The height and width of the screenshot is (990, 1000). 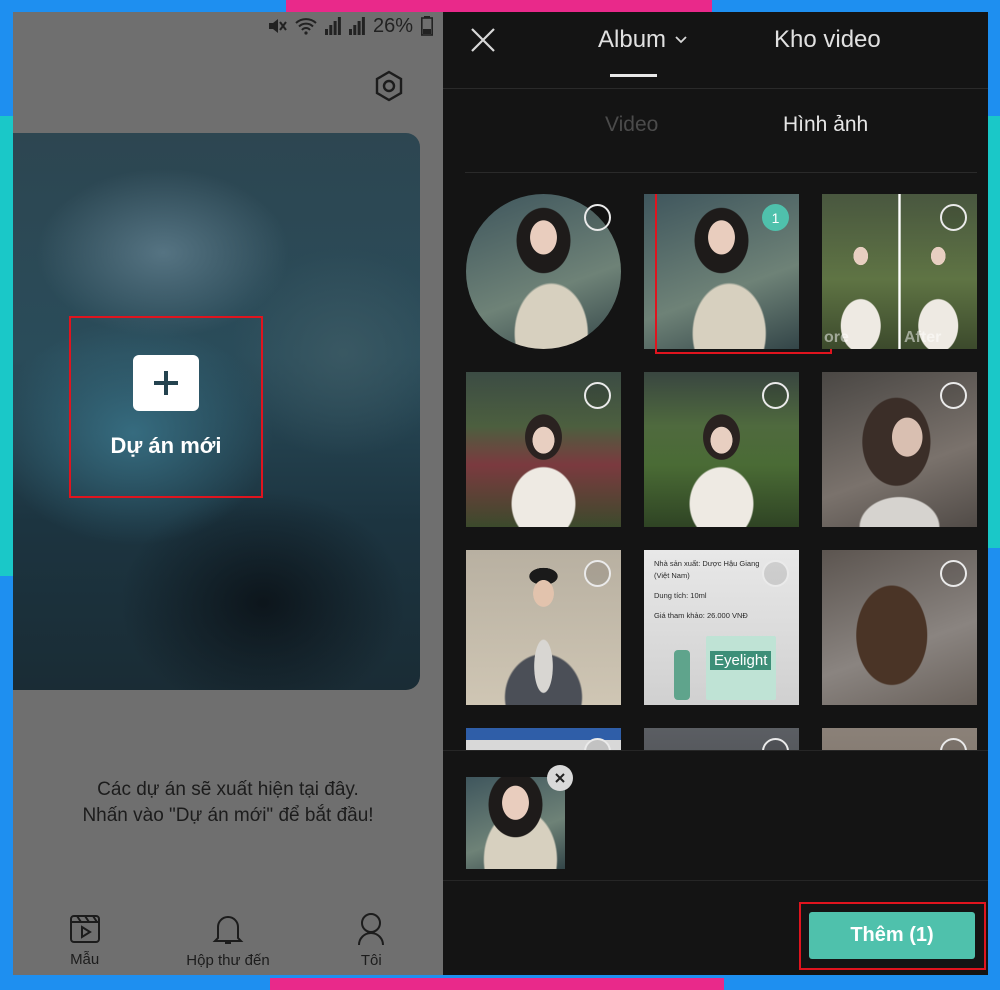 I want to click on selected-badge: 1, so click(x=775, y=217).